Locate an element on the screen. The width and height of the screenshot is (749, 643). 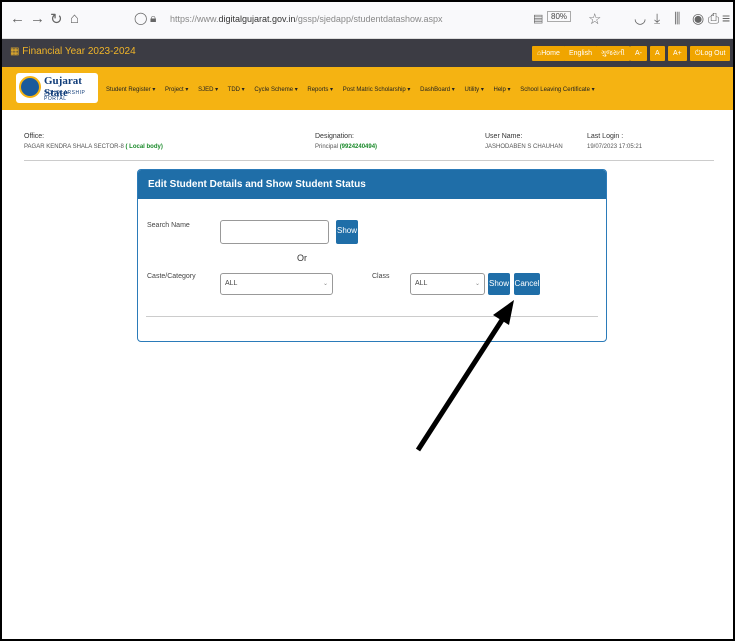
annotation-arrow is located at coordinates (464, 376).